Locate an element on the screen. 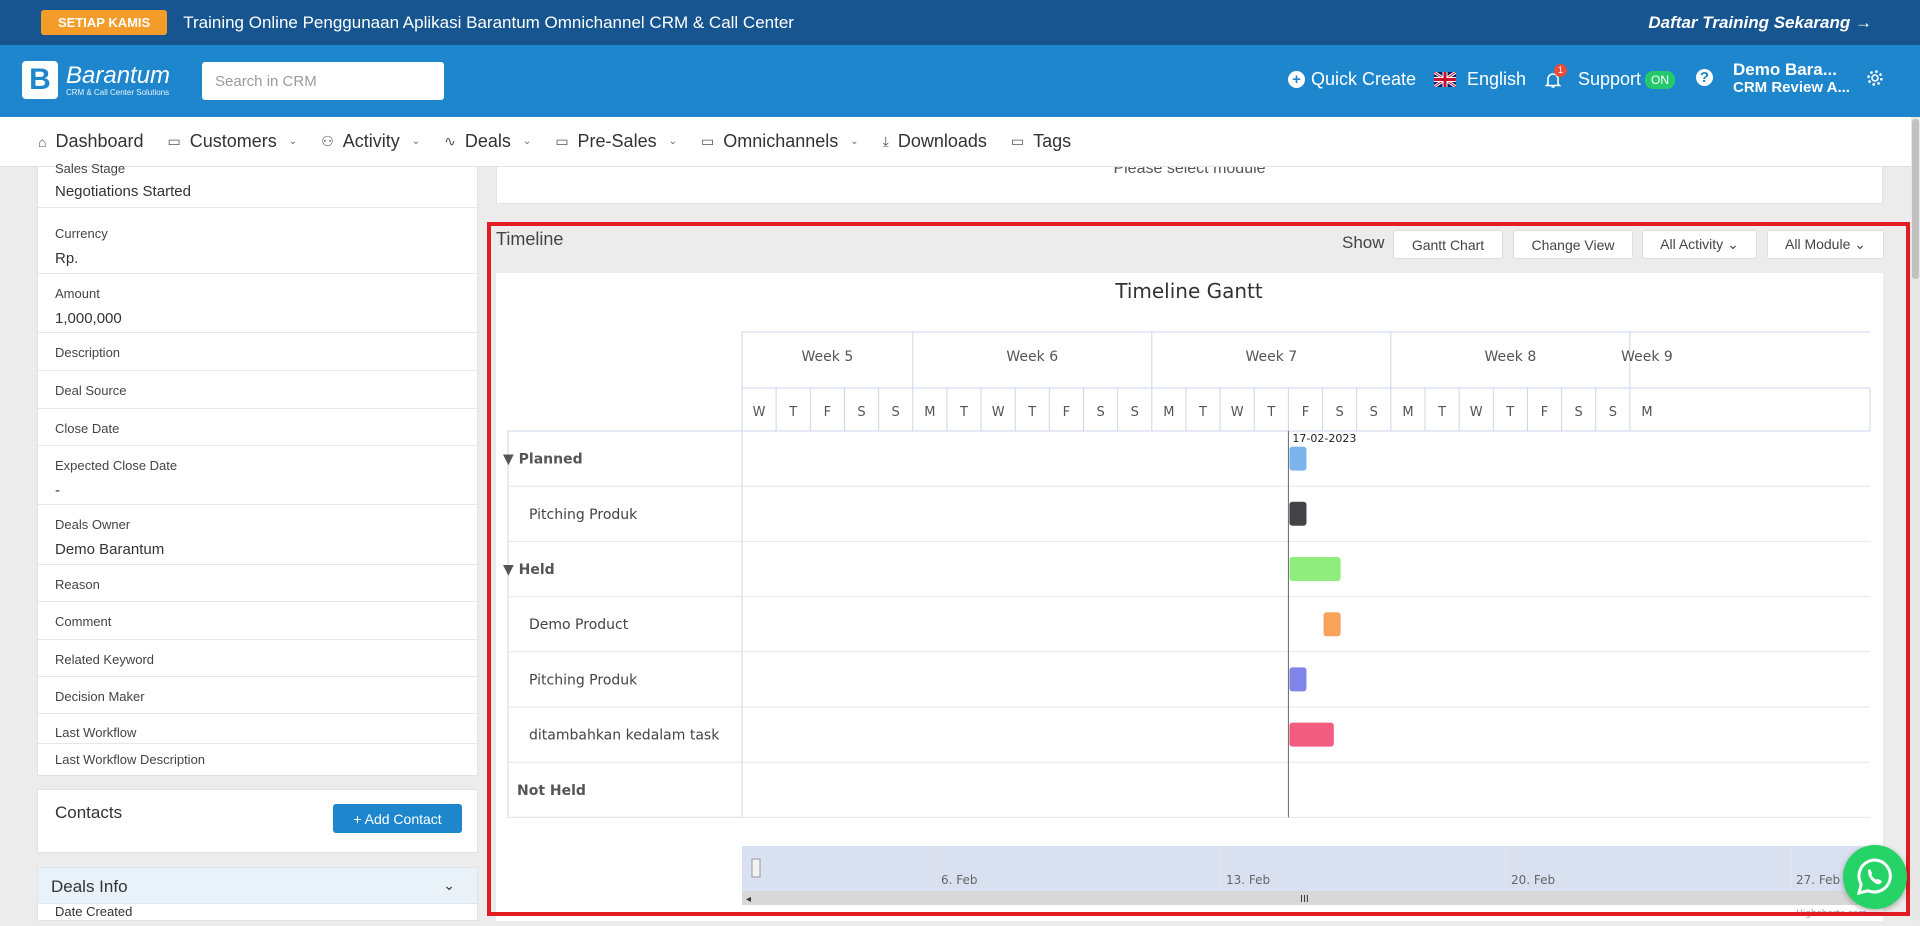 The width and height of the screenshot is (1920, 926). notification-button: 1 is located at coordinates (1555, 76).